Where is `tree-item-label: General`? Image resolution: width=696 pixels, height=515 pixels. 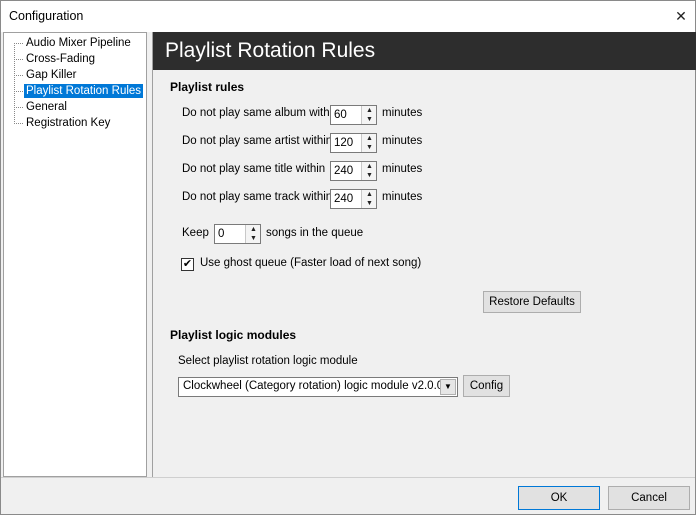
tree-item-label: General is located at coordinates (46, 107).